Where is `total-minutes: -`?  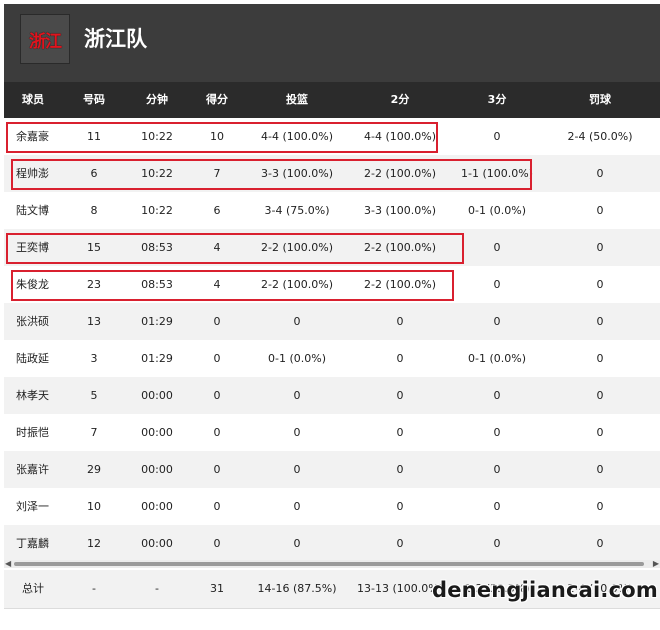 total-minutes: - is located at coordinates (157, 588).